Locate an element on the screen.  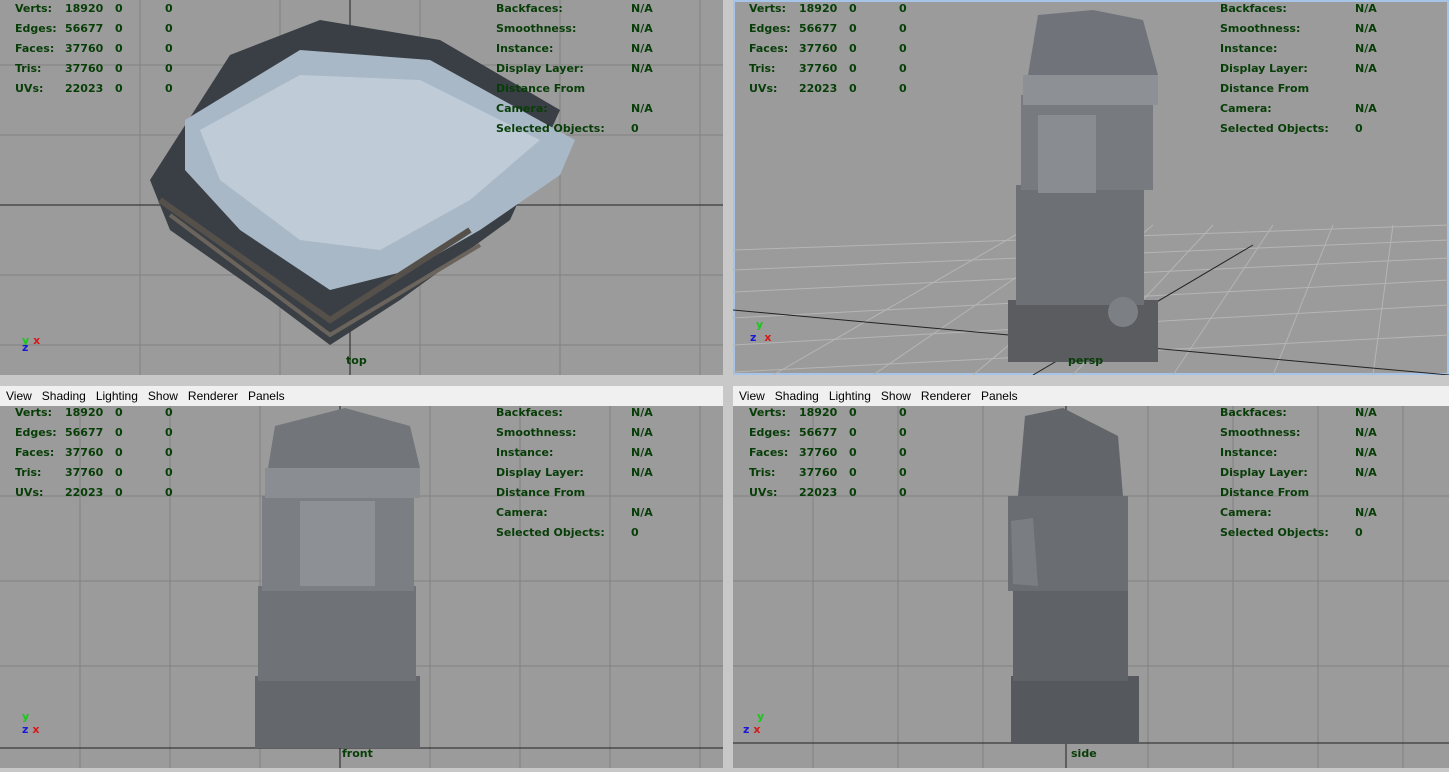
hud-detail-row: Distance From Camera: N/A is located at coordinates (1298, 503).